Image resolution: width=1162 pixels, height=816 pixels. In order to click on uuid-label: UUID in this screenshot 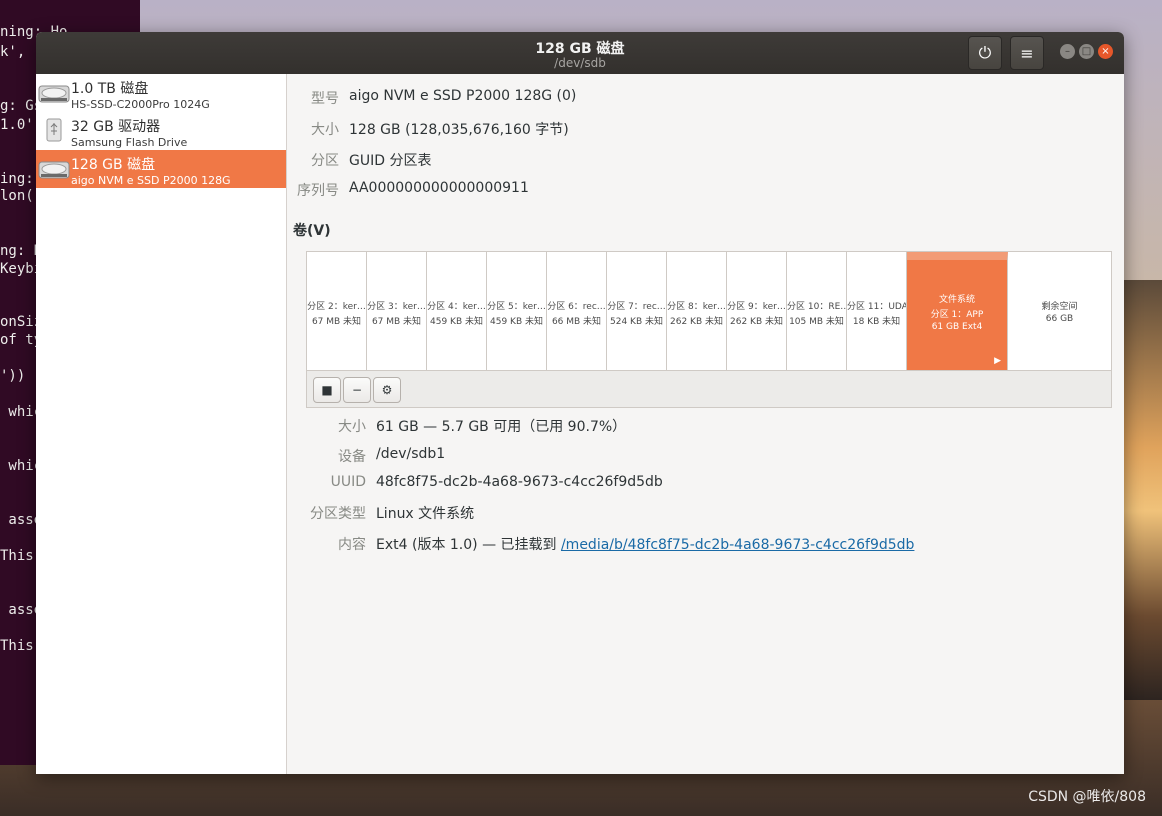, I will do `click(348, 482)`.